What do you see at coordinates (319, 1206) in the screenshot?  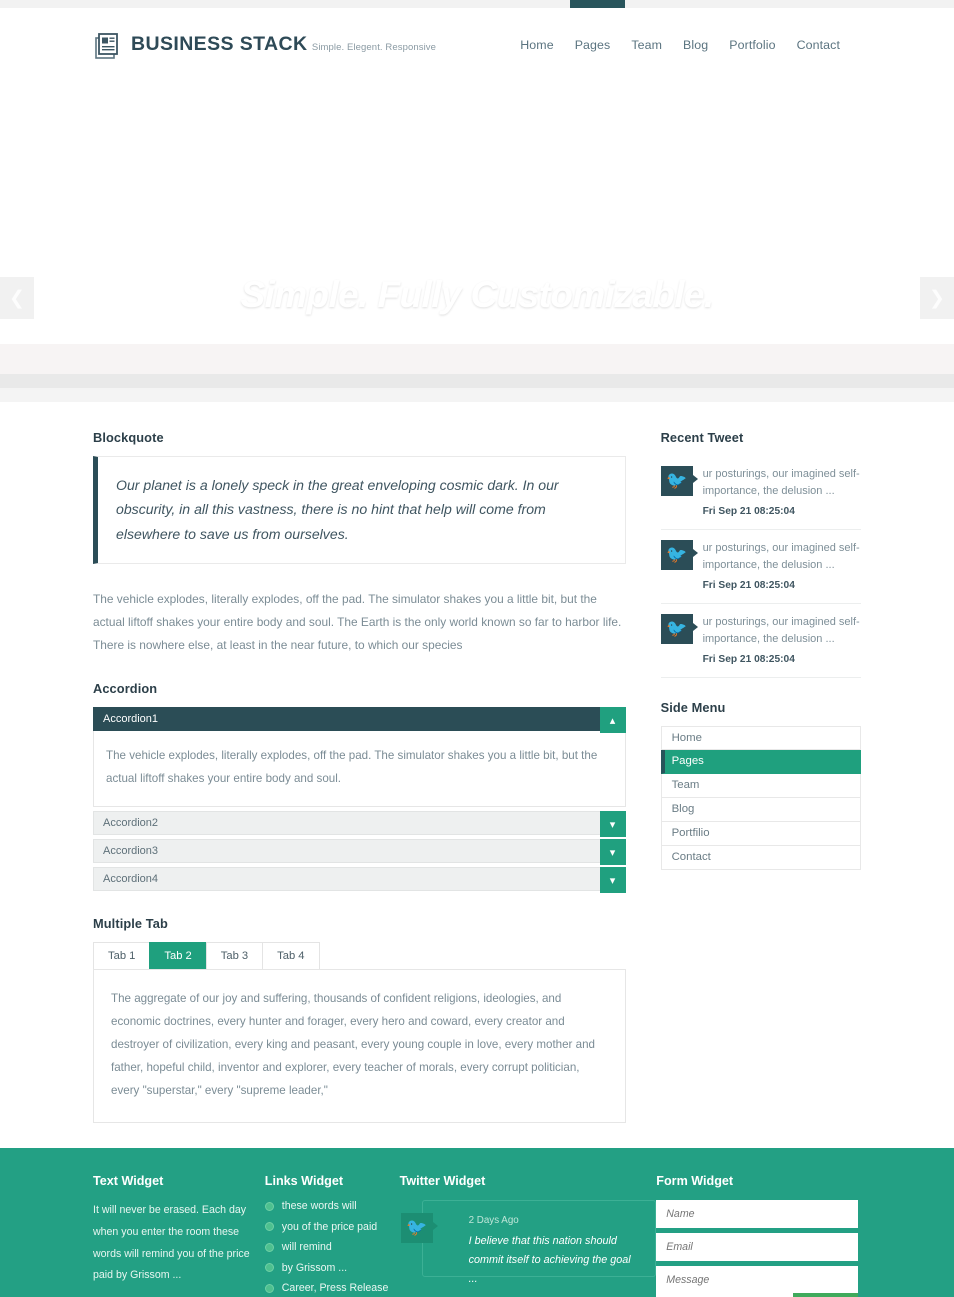 I see `link-label: these words will` at bounding box center [319, 1206].